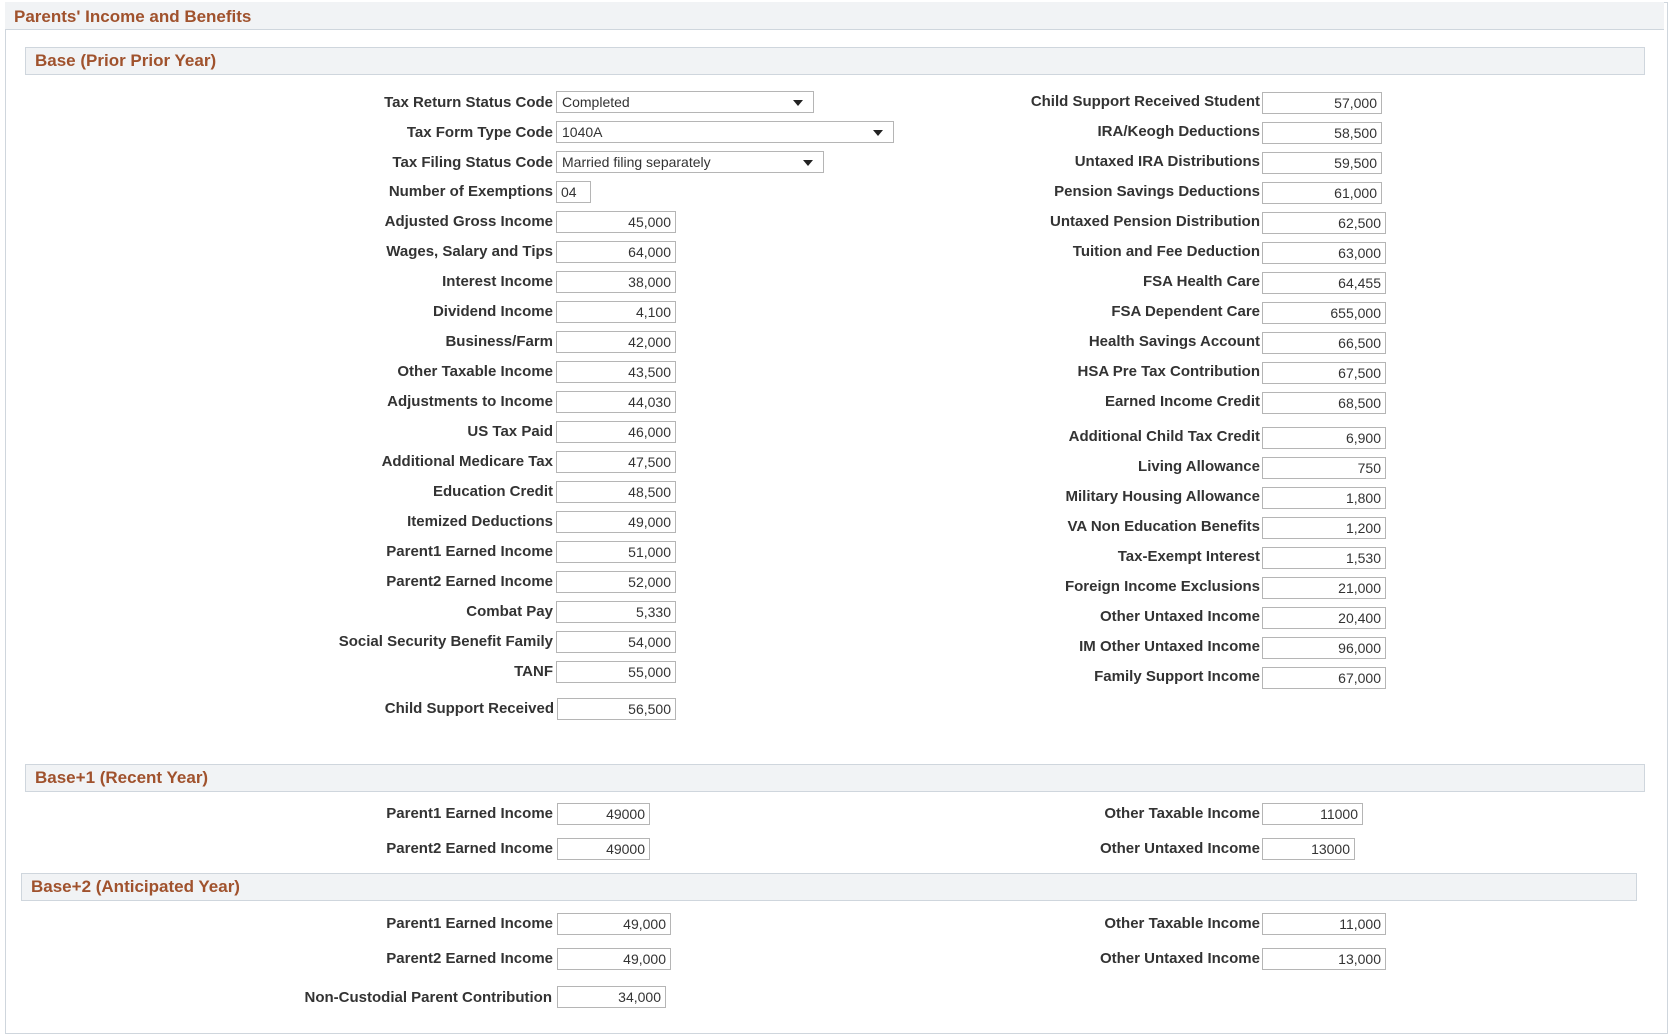 This screenshot has width=1669, height=1034. What do you see at coordinates (1185, 311) in the screenshot?
I see `field-label: FSA Dependent Care` at bounding box center [1185, 311].